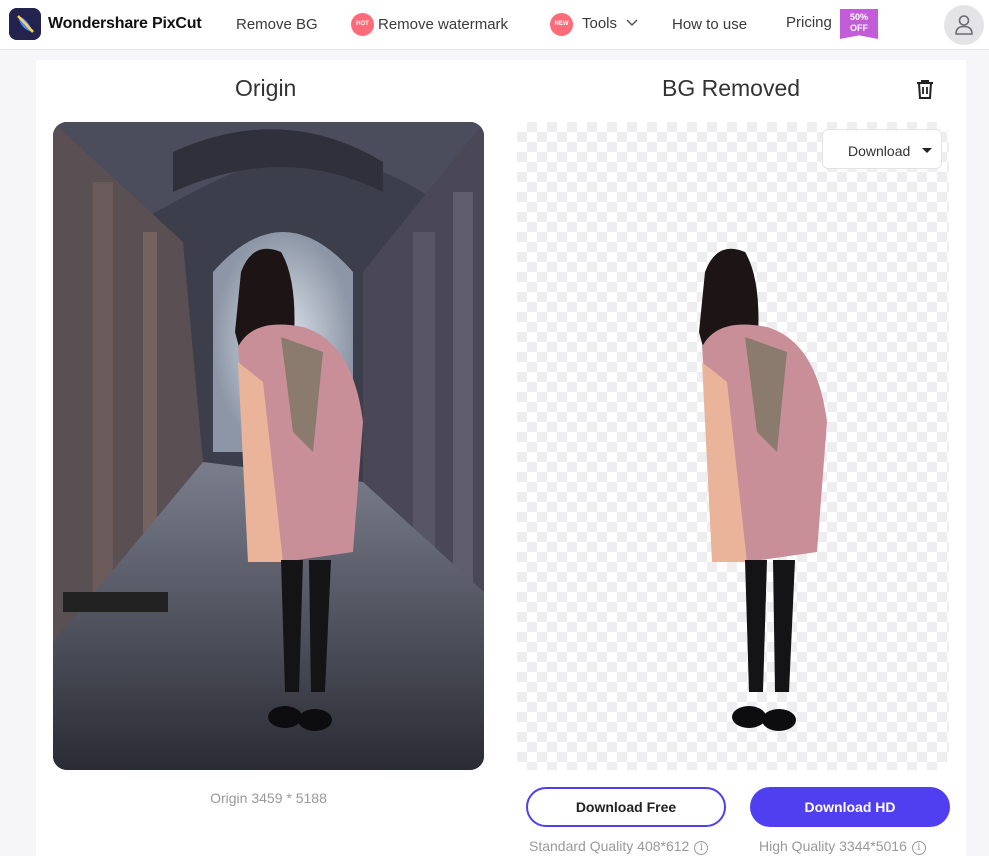 The image size is (989, 856). What do you see at coordinates (626, 807) in the screenshot?
I see `download-free-button: Download Free` at bounding box center [626, 807].